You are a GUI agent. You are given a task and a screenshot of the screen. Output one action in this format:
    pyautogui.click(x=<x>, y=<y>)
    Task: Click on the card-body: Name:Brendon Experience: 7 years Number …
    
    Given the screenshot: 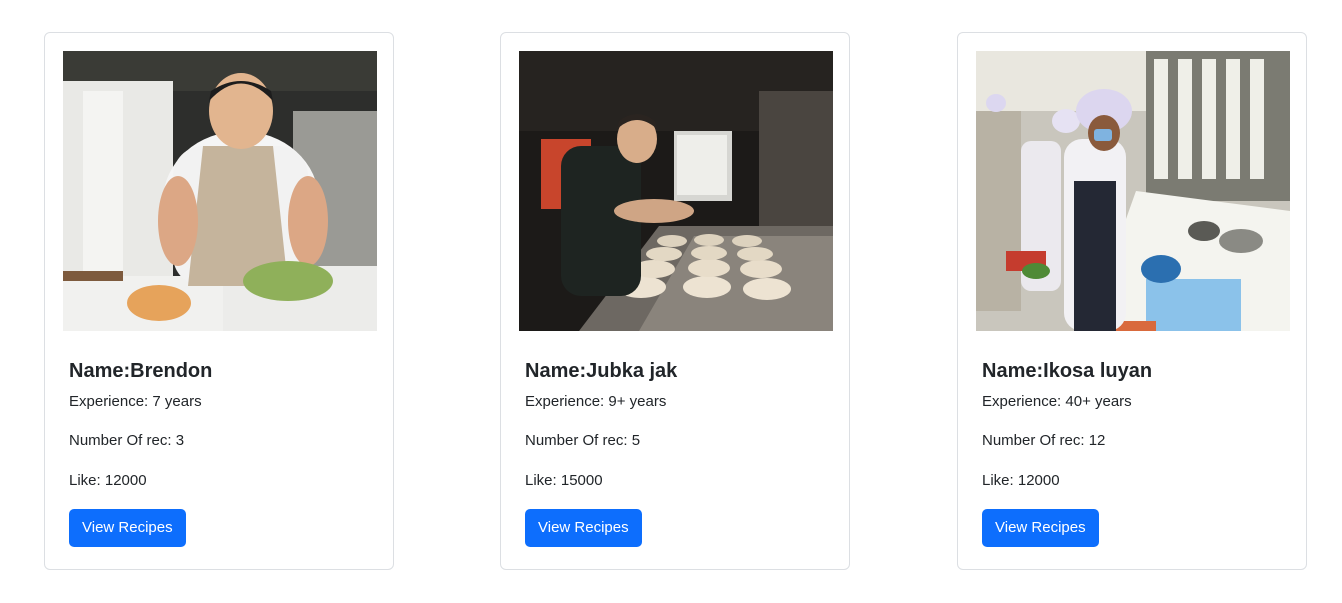 What is the action you would take?
    pyautogui.click(x=222, y=451)
    